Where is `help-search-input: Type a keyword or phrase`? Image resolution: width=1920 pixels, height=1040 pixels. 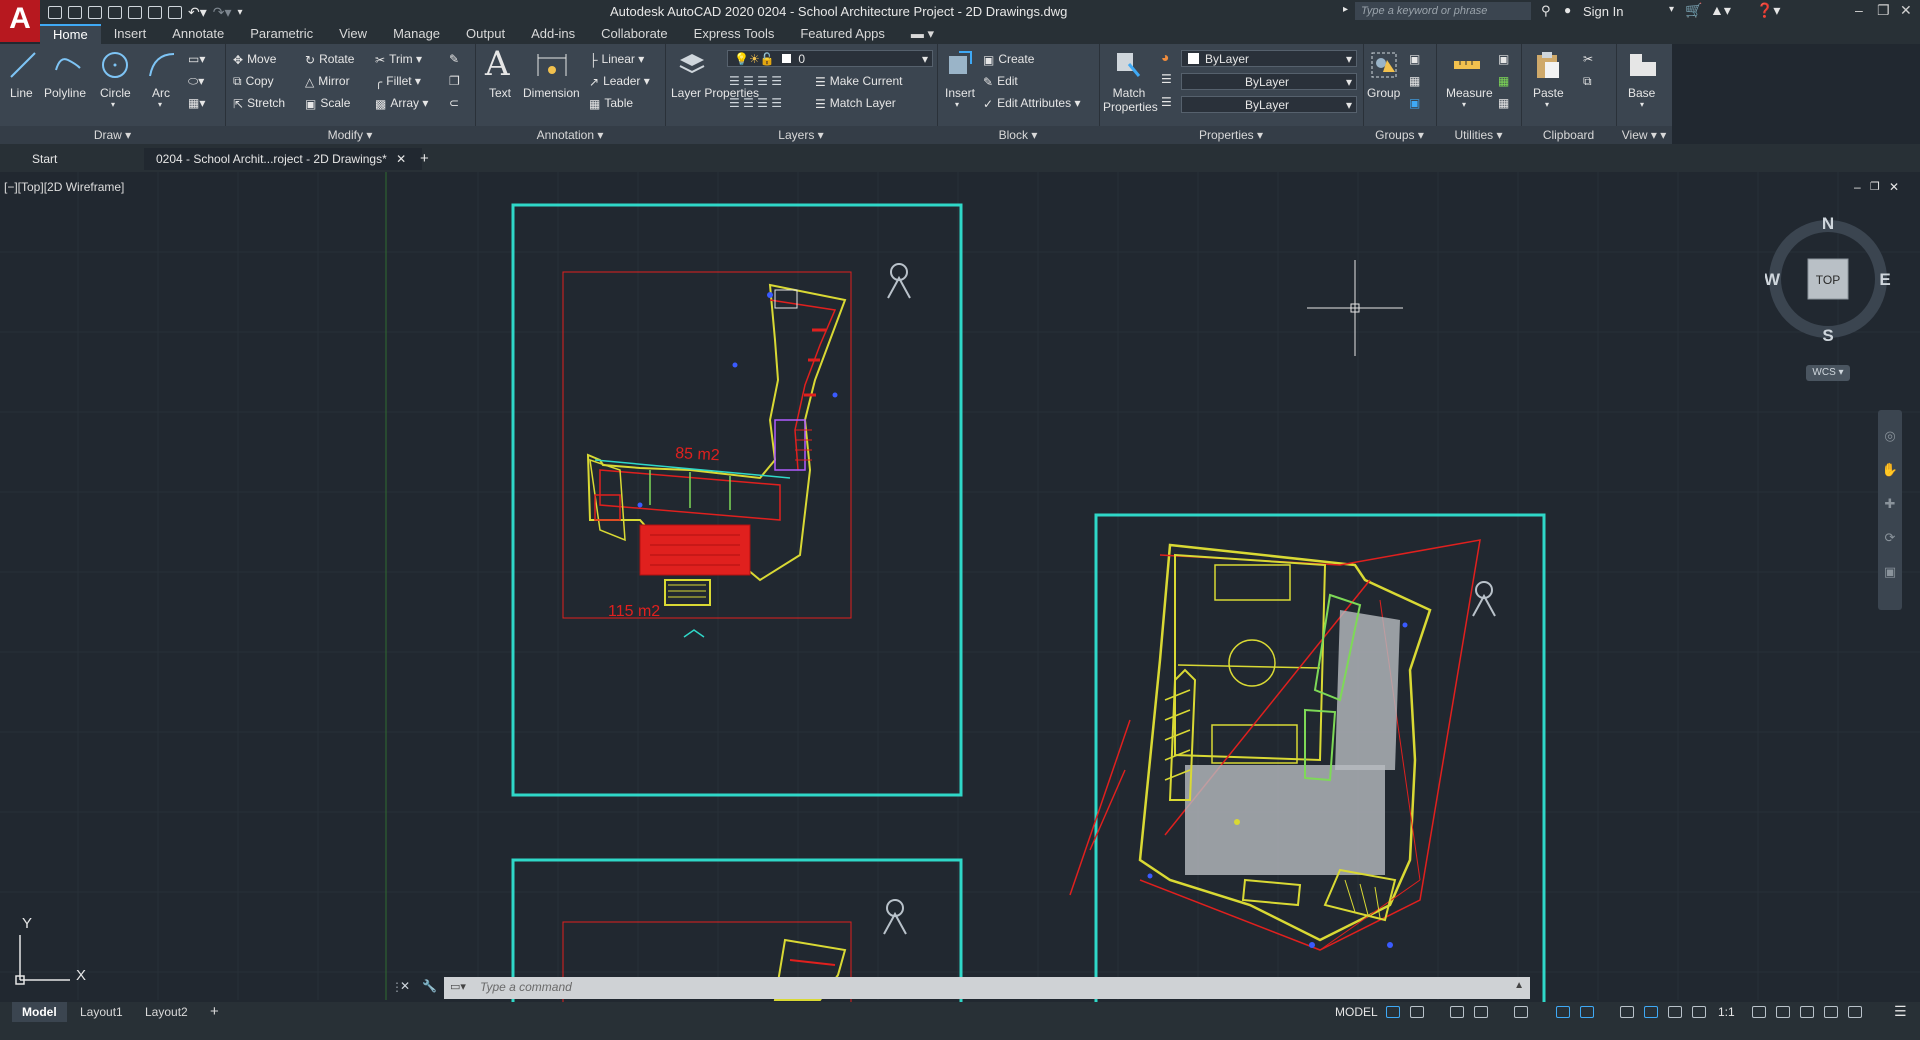 help-search-input: Type a keyword or phrase is located at coordinates (1443, 11).